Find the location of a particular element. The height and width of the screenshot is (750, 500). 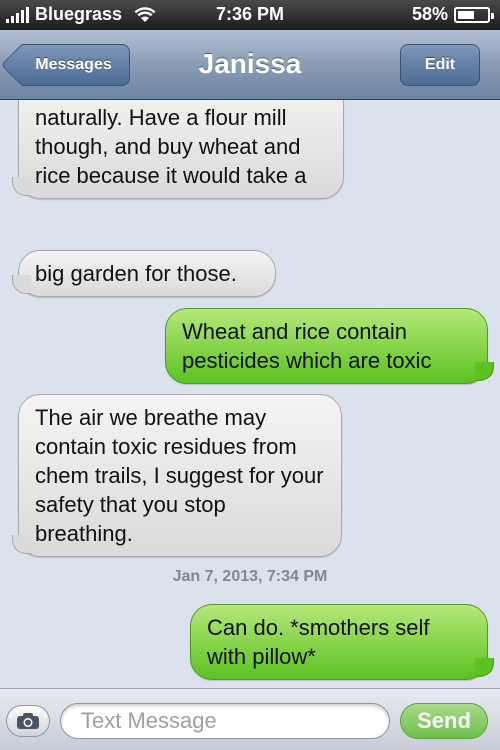

battery-icon is located at coordinates (474, 14).